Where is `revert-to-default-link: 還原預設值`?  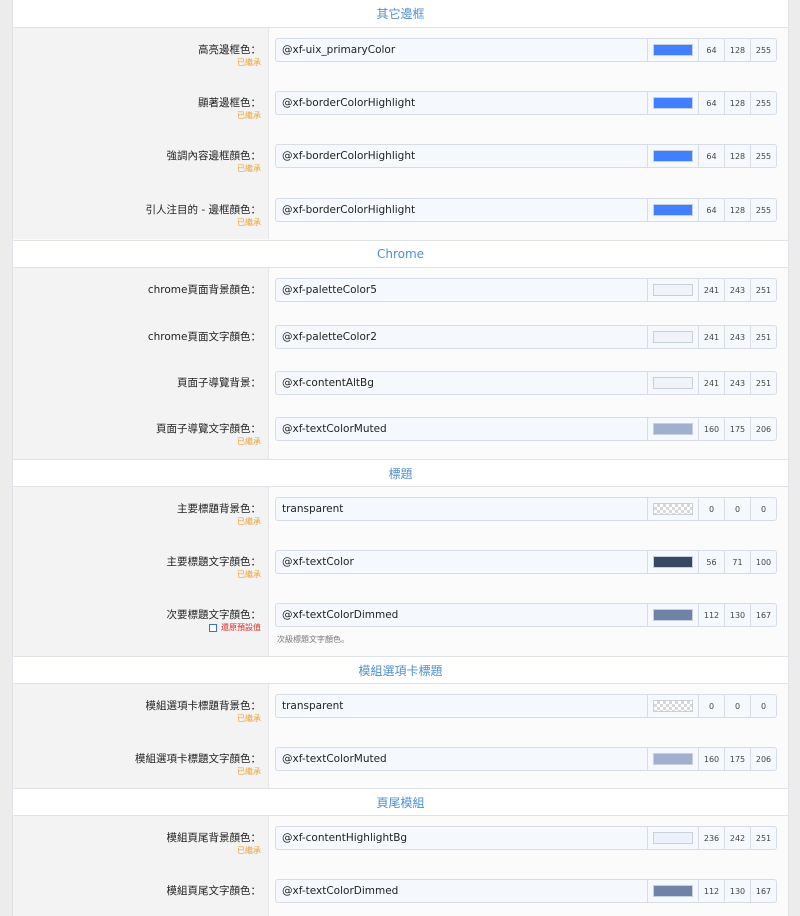 revert-to-default-link: 還原預設值 is located at coordinates (141, 628).